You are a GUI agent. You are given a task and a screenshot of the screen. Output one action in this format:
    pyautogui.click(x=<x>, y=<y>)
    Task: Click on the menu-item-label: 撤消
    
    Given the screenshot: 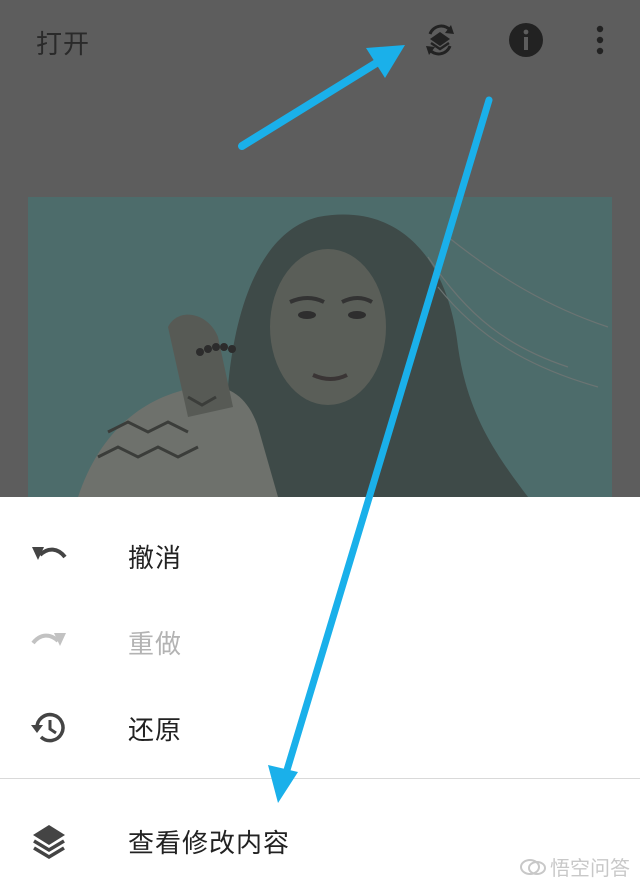 What is the action you would take?
    pyautogui.click(x=155, y=559)
    